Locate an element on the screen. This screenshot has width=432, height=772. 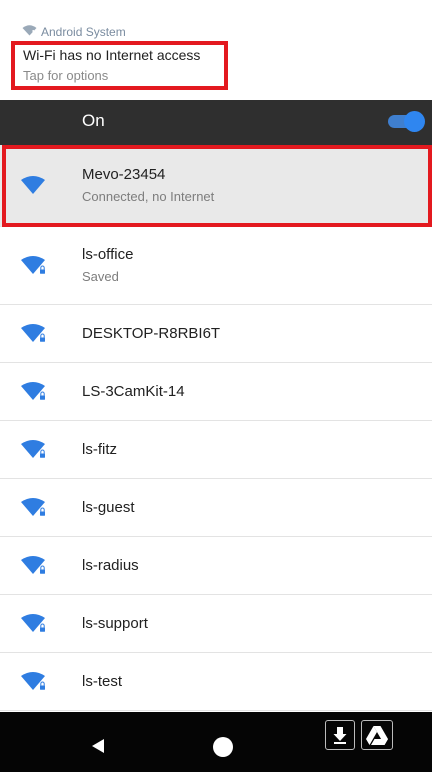
navigation-bar is located at coordinates (216, 742).